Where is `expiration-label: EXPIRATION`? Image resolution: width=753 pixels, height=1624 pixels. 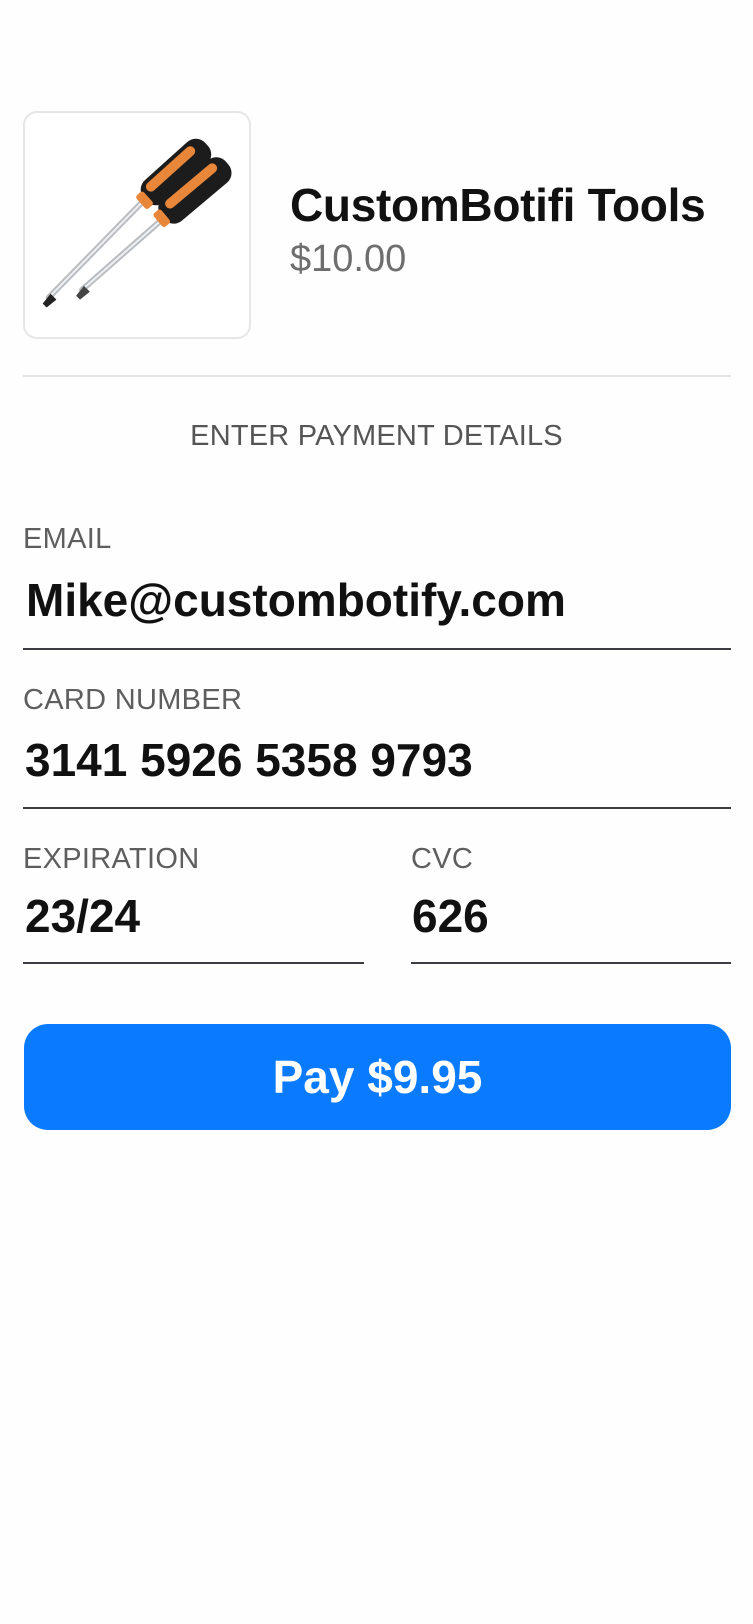 expiration-label: EXPIRATION is located at coordinates (111, 859).